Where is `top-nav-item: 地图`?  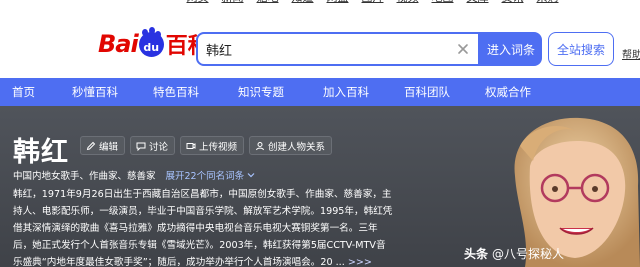
top-nav-item: 地图 is located at coordinates (442, 2).